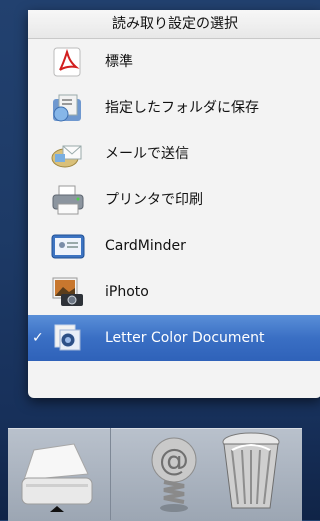 Image resolution: width=320 pixels, height=521 pixels. What do you see at coordinates (145, 246) in the screenshot?
I see `menu-item-label: CardMinder` at bounding box center [145, 246].